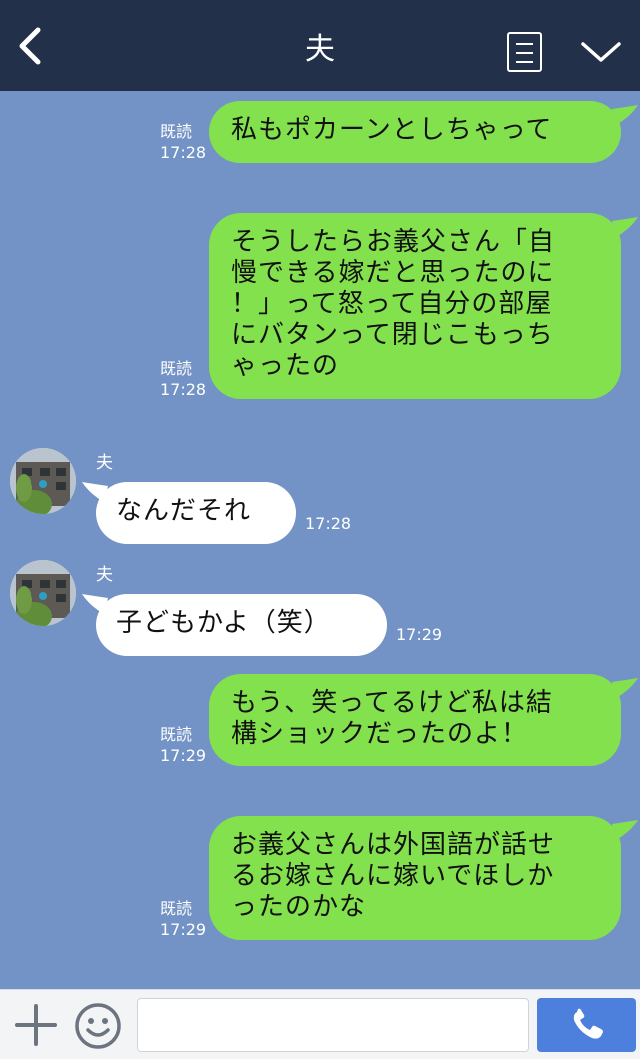  I want to click on message-bubble: 子どもかよ（笑）, so click(241, 625).